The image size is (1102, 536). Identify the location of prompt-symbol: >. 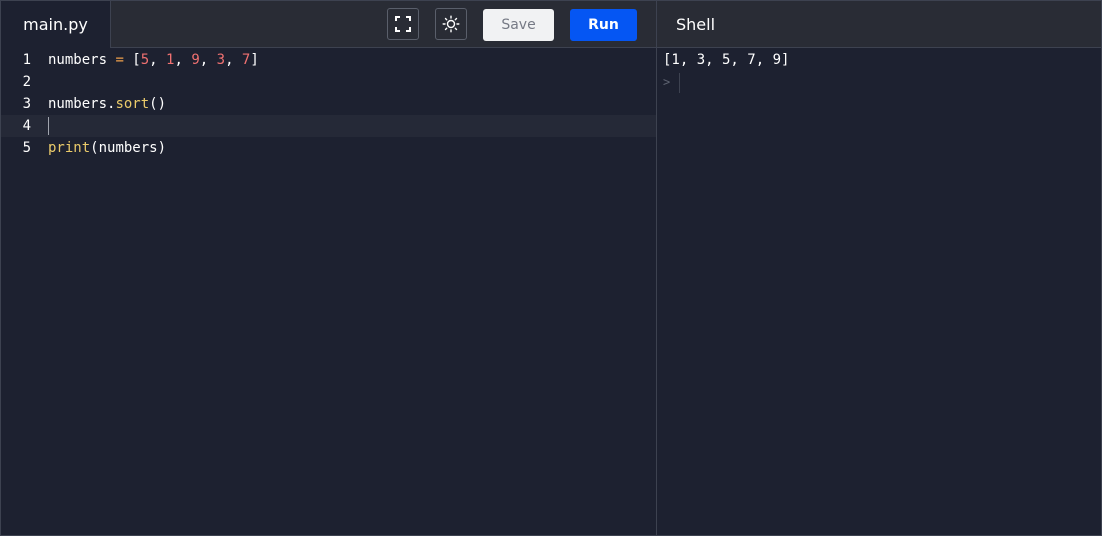
(667, 82).